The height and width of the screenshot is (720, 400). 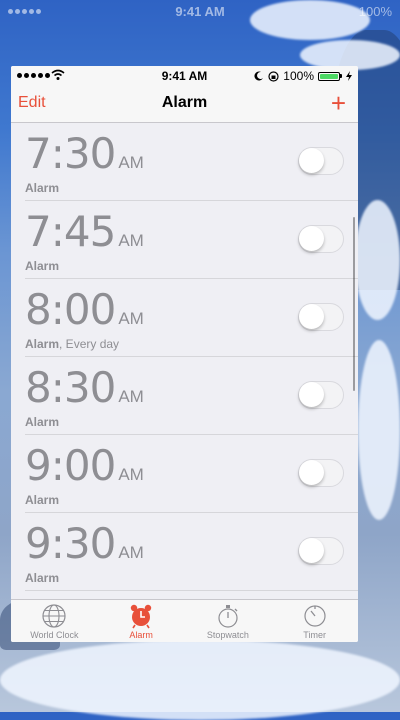 I want to click on alarm-time-group: 8:00 AM, so click(x=84, y=309).